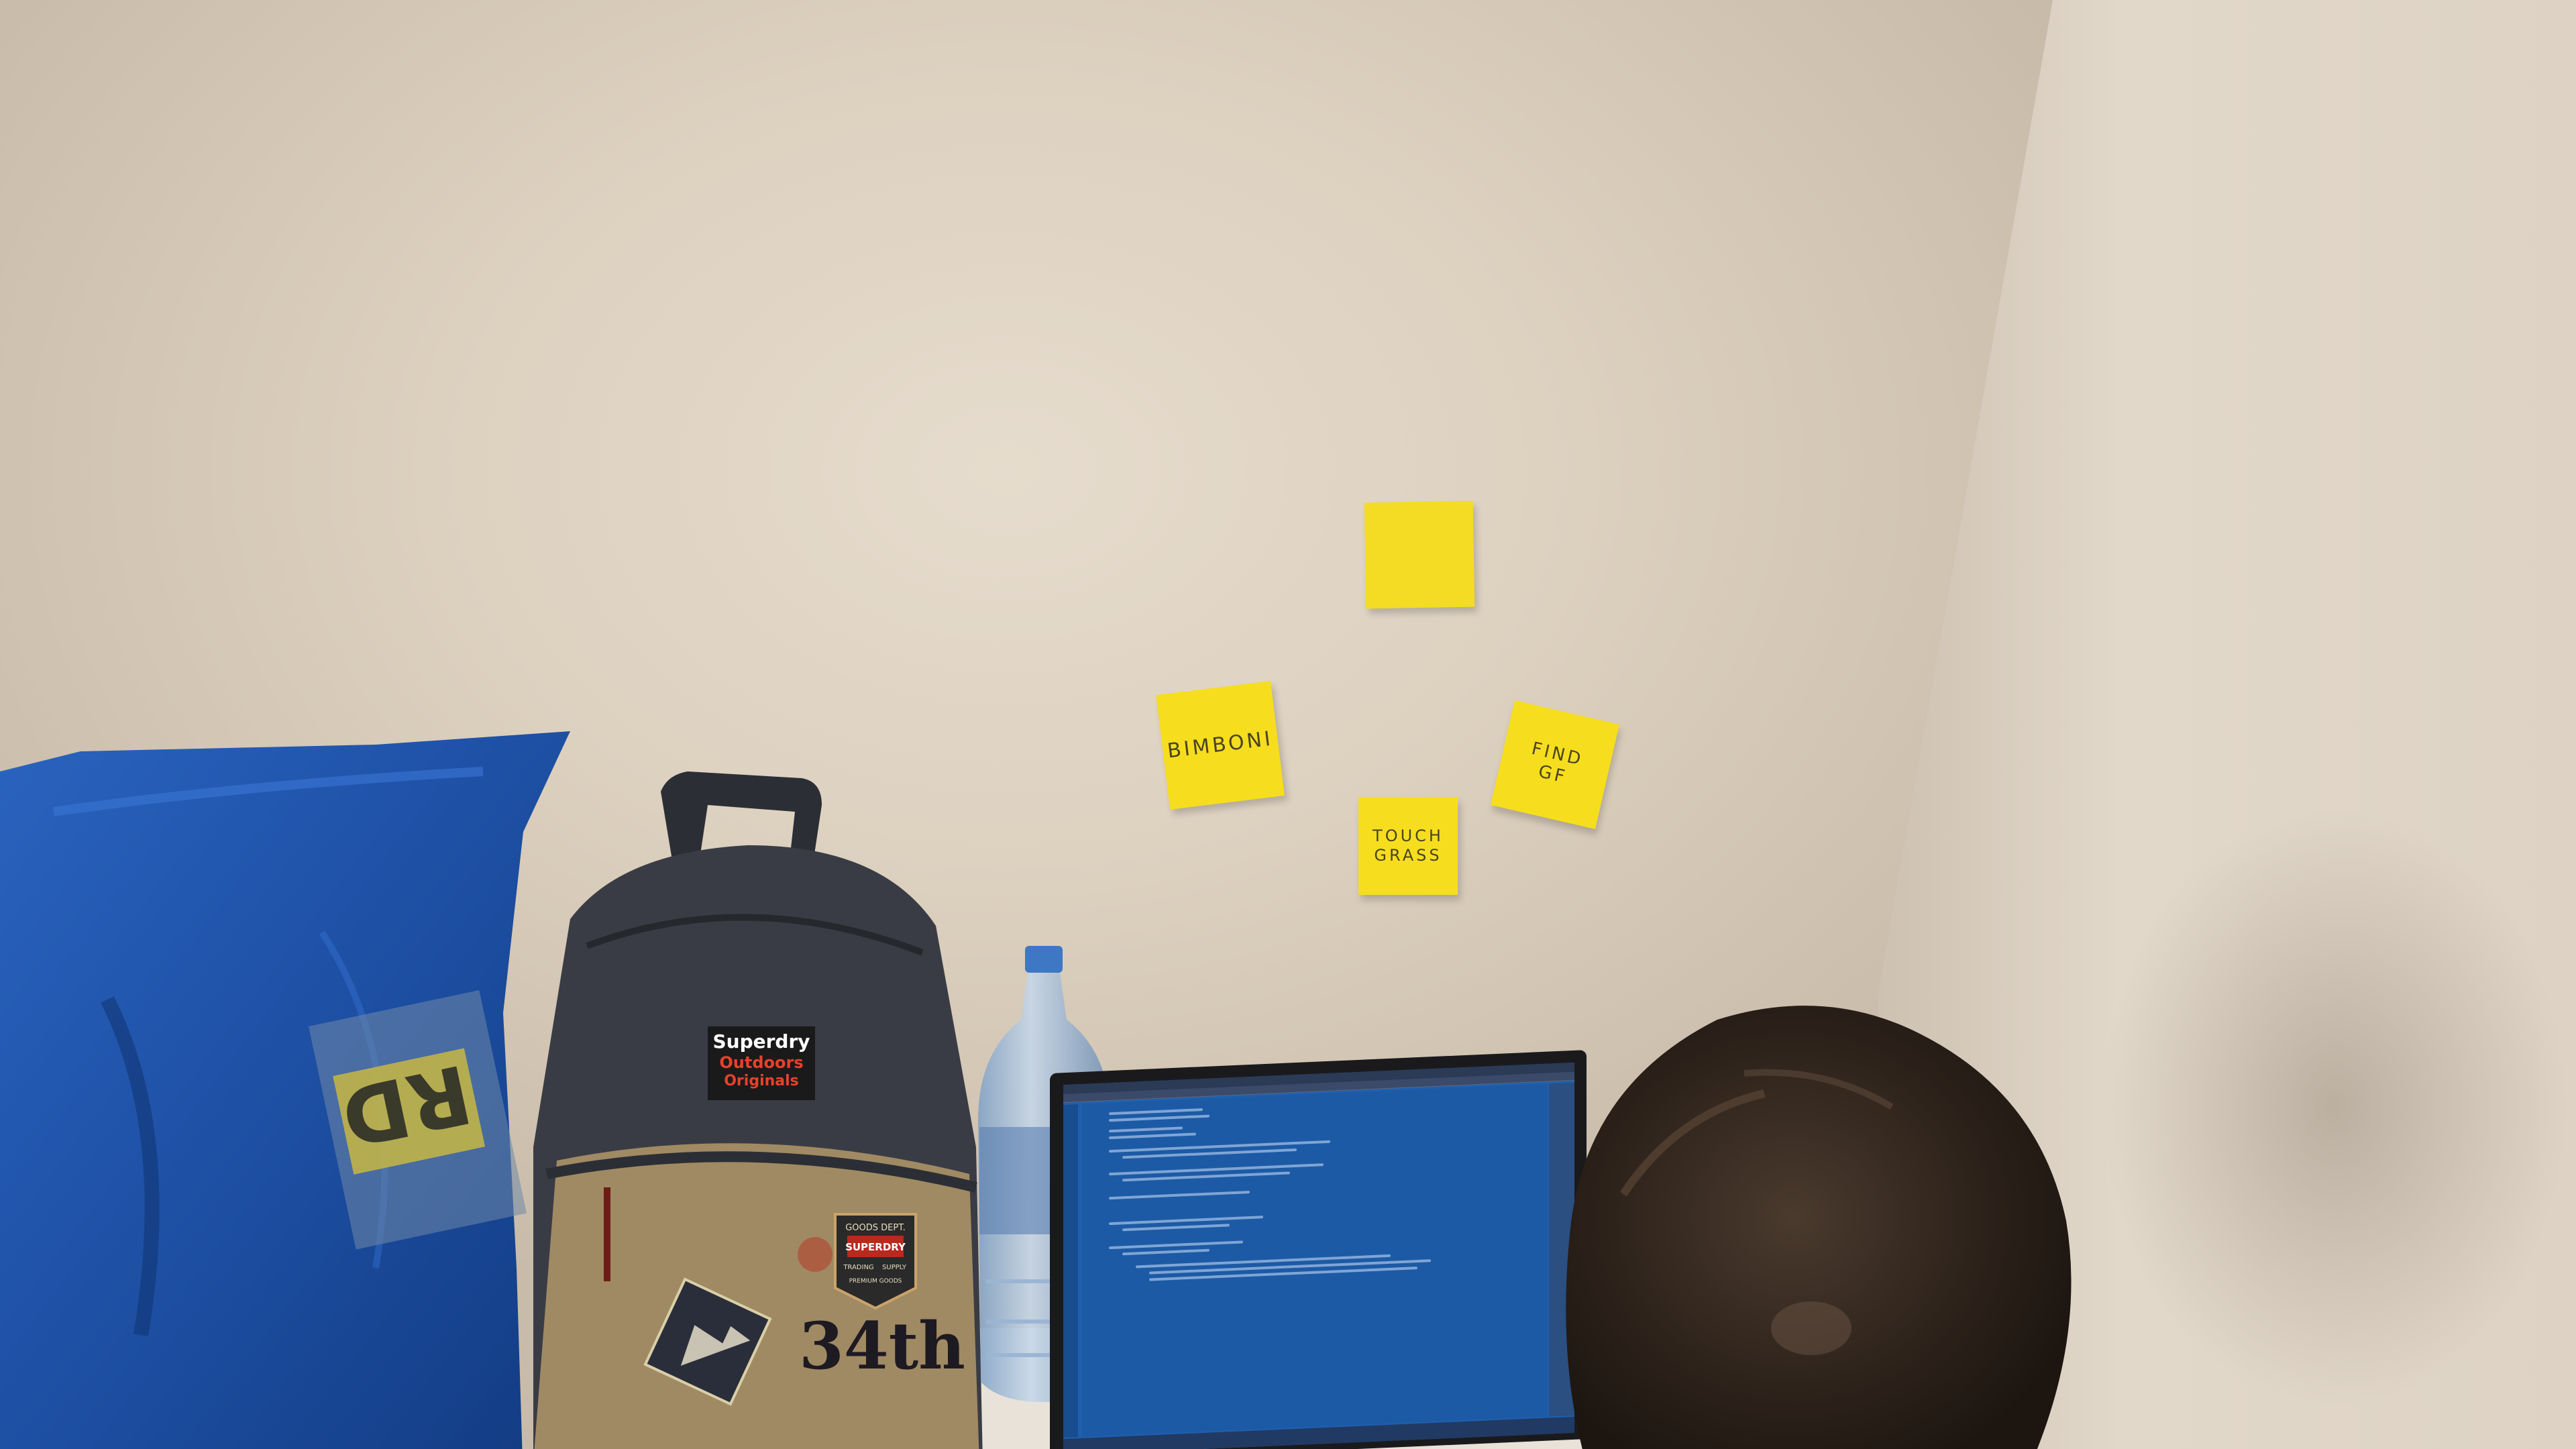 The height and width of the screenshot is (1449, 2576). I want to click on ide-window, so click(1318, 1255).